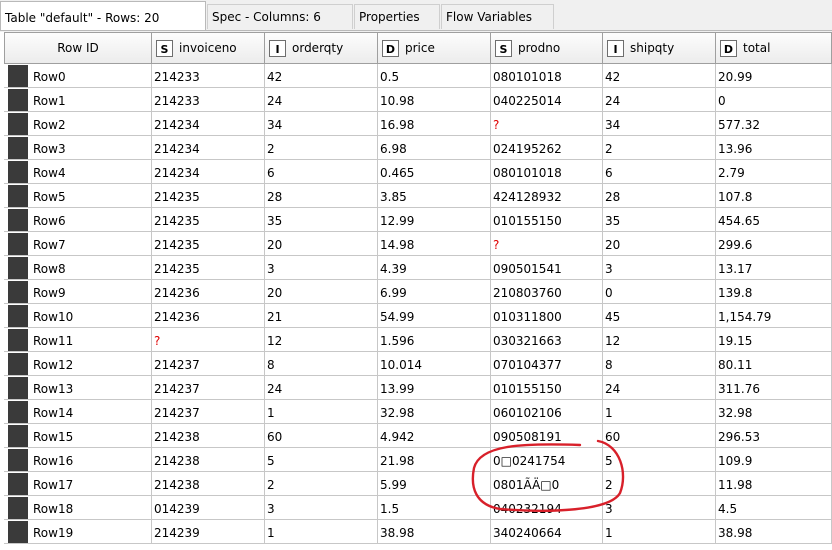 The width and height of the screenshot is (832, 550). I want to click on row-id-cell: Row19, so click(78, 532).